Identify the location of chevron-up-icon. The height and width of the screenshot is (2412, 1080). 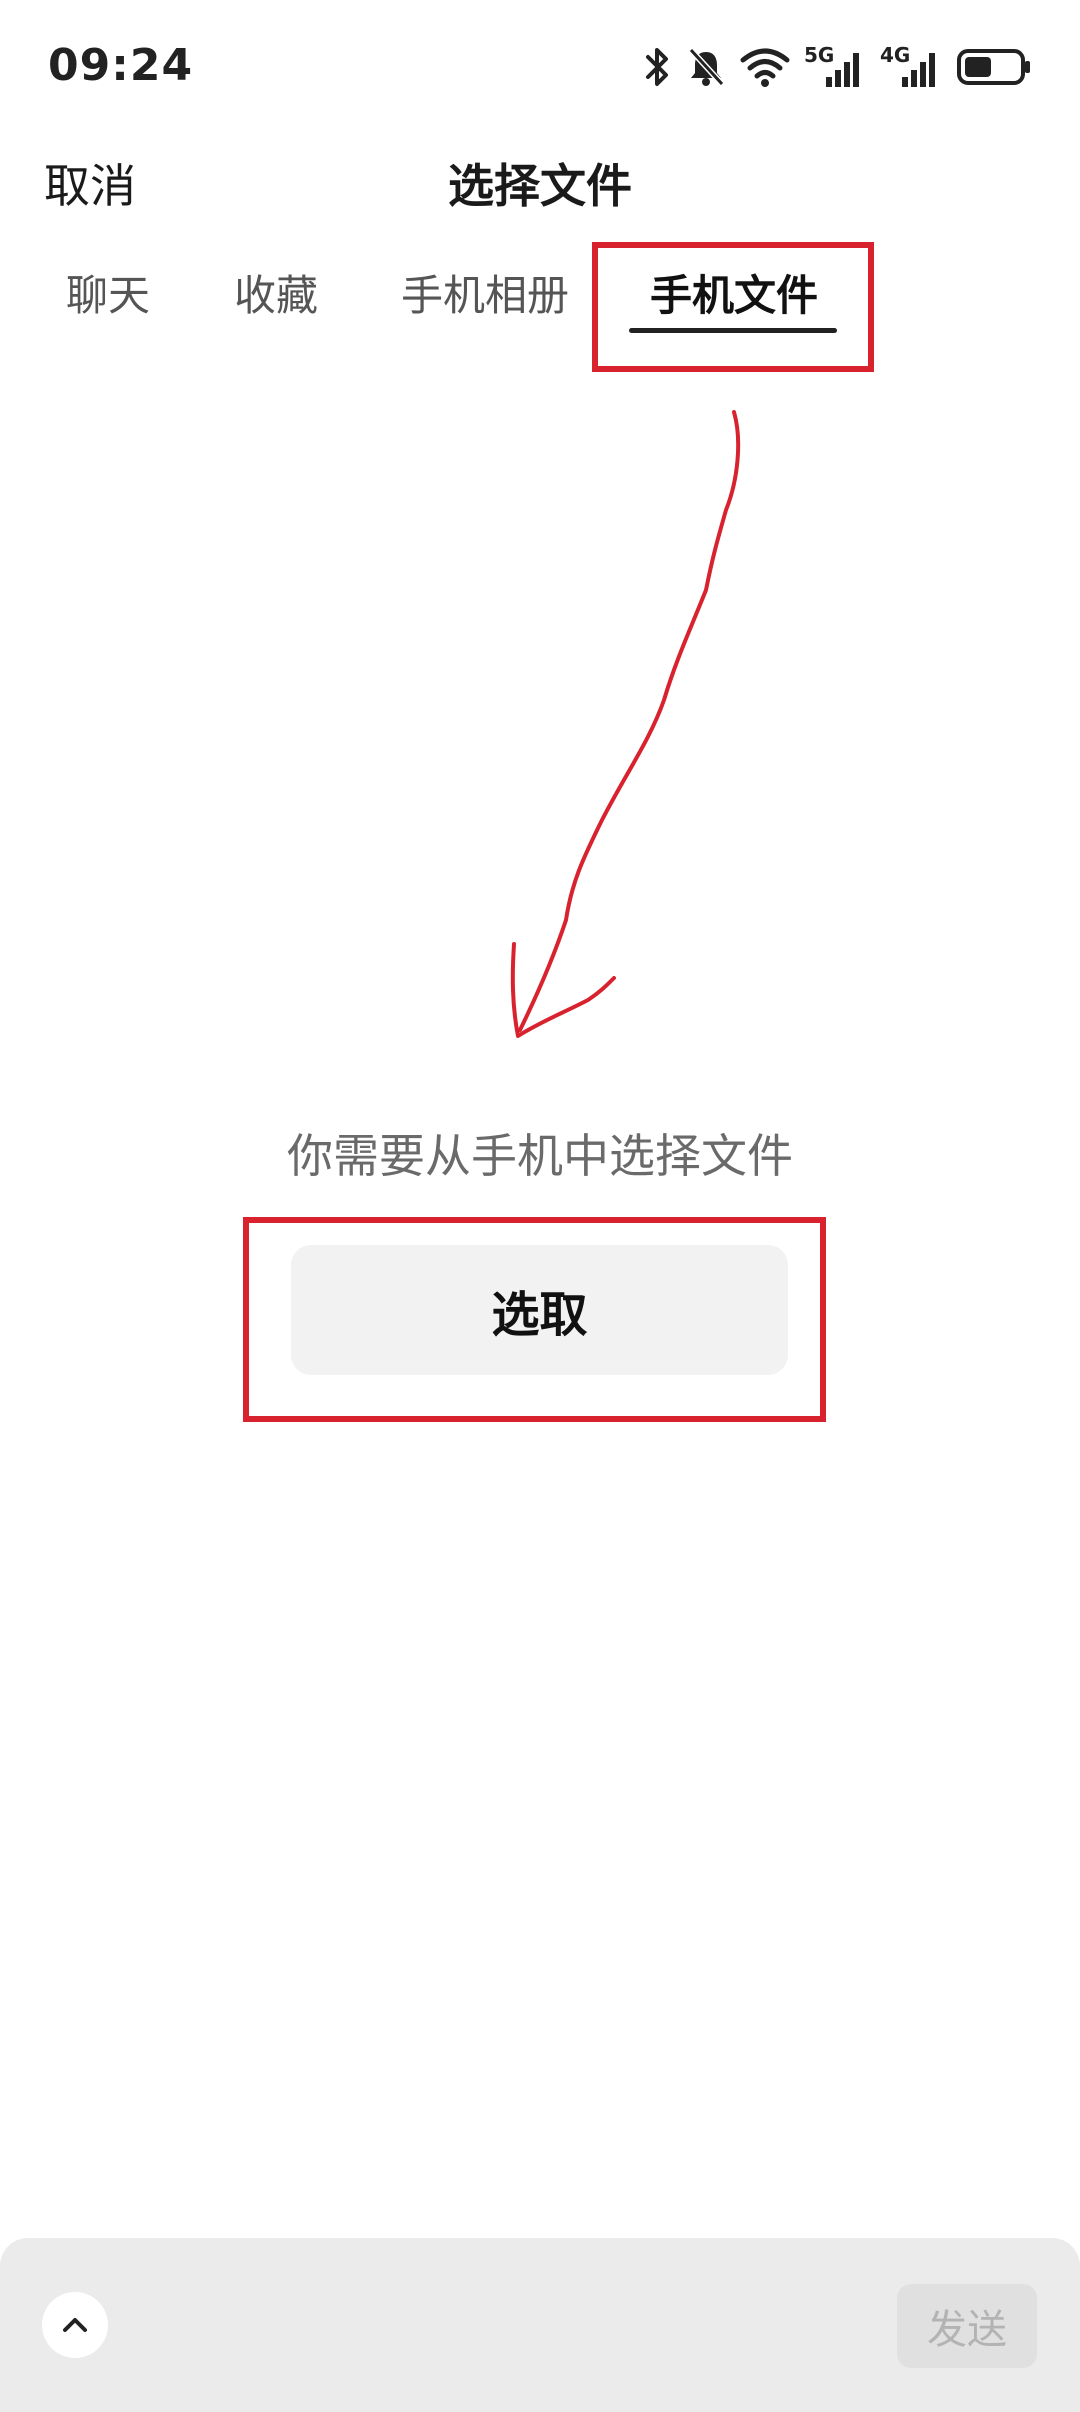
(75, 2325).